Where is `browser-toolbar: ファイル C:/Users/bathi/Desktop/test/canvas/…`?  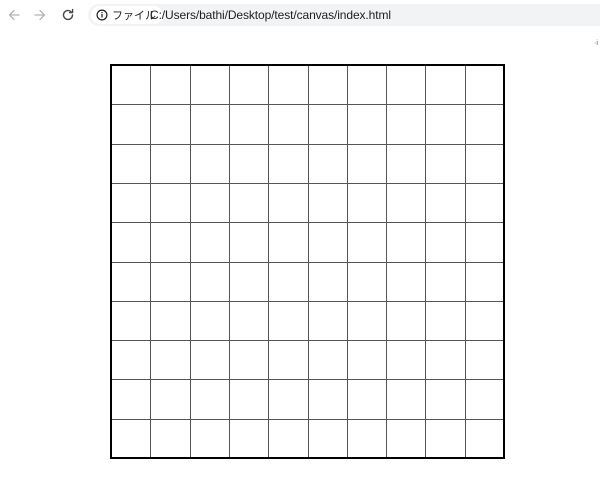
browser-toolbar: ファイル C:/Users/bathi/Desktop/test/canvas/… is located at coordinates (300, 15).